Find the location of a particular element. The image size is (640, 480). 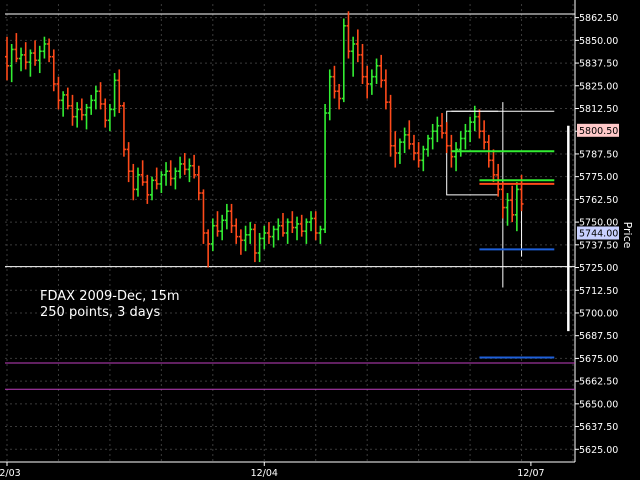

y-tick-label: 5675.00 is located at coordinates (598, 359).